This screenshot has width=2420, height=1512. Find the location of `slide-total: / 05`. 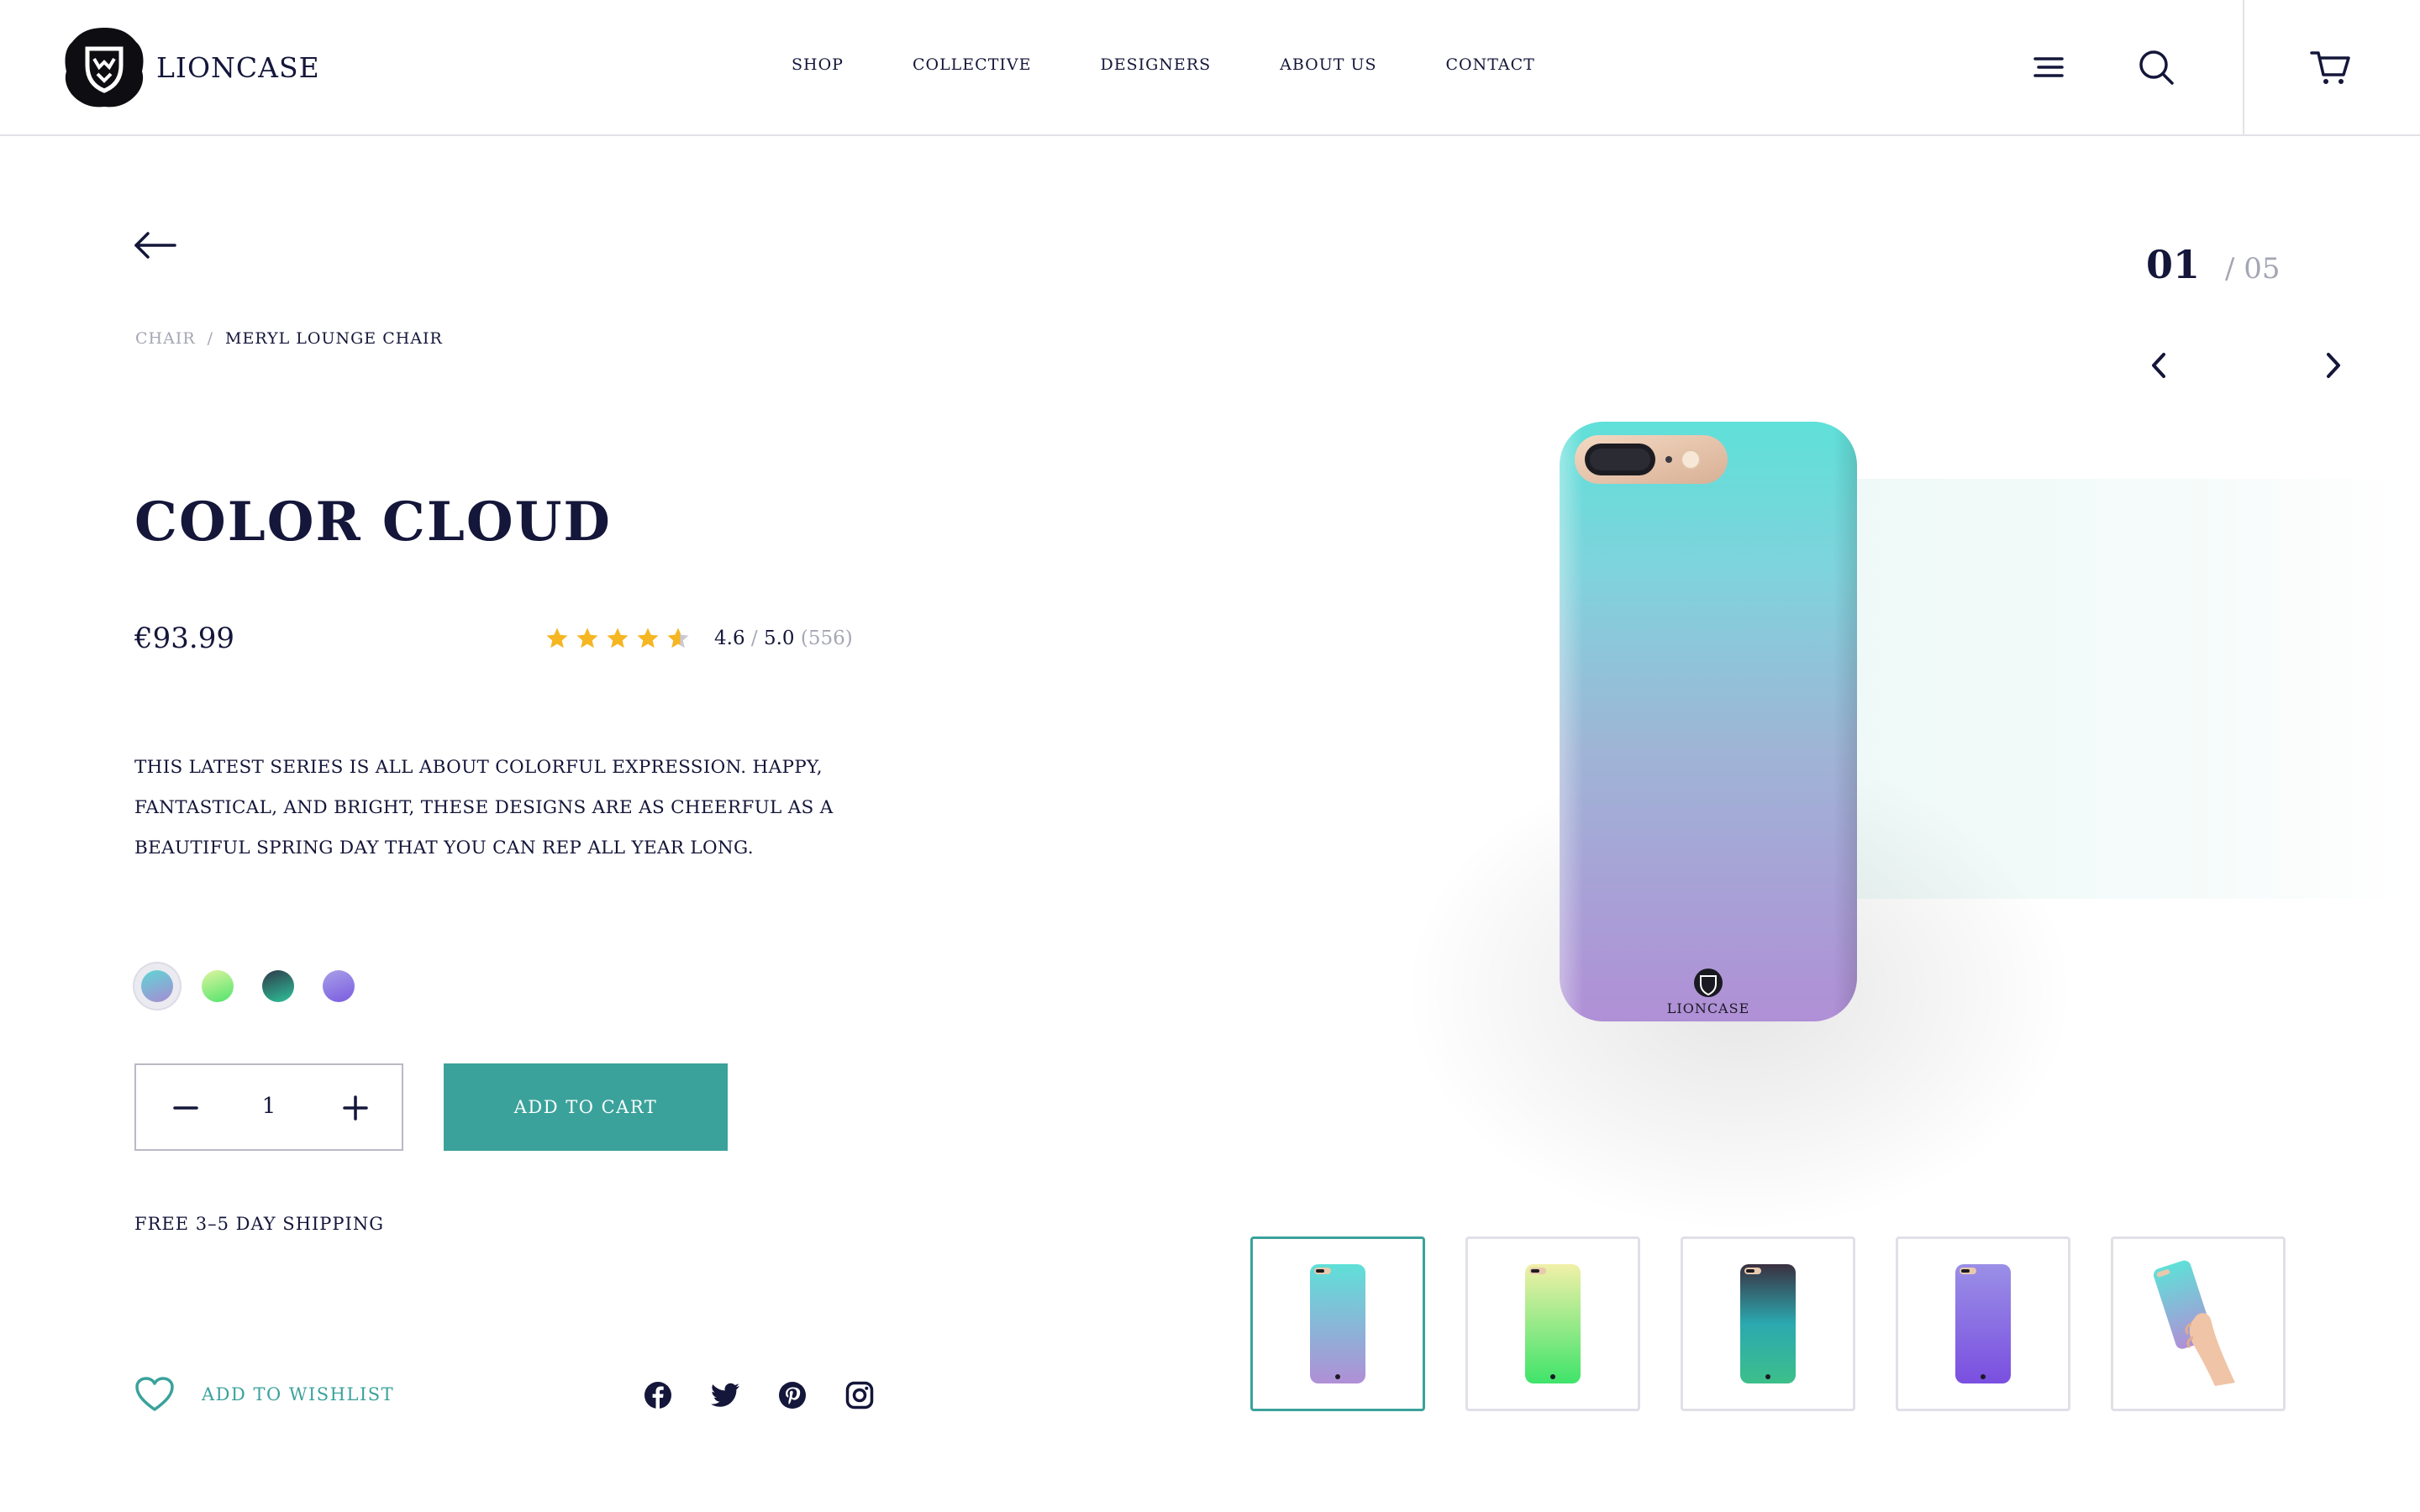

slide-total: / 05 is located at coordinates (2253, 269).